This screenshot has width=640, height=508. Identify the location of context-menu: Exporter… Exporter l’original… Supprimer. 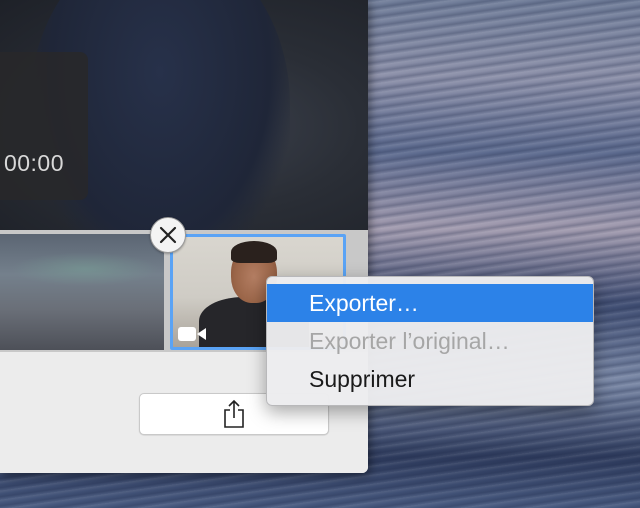
(430, 341).